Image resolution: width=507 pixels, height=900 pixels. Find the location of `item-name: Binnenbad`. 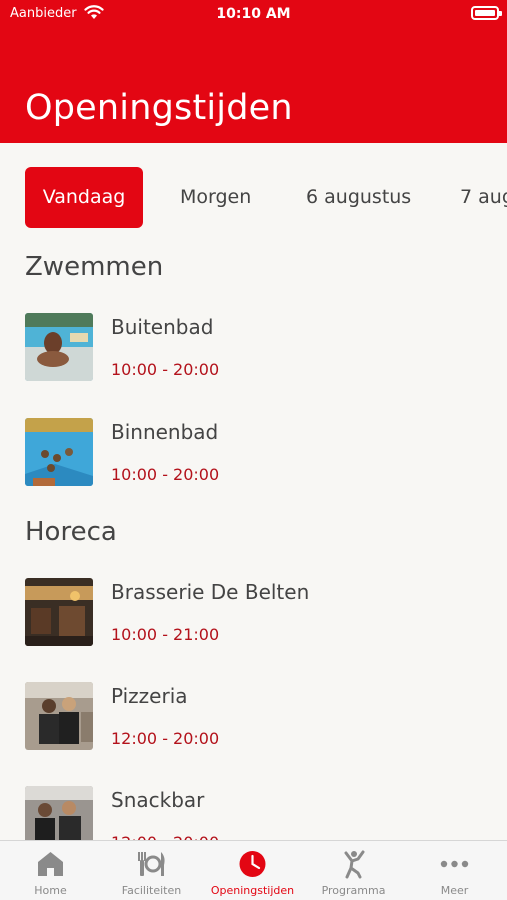

item-name: Binnenbad is located at coordinates (165, 432).